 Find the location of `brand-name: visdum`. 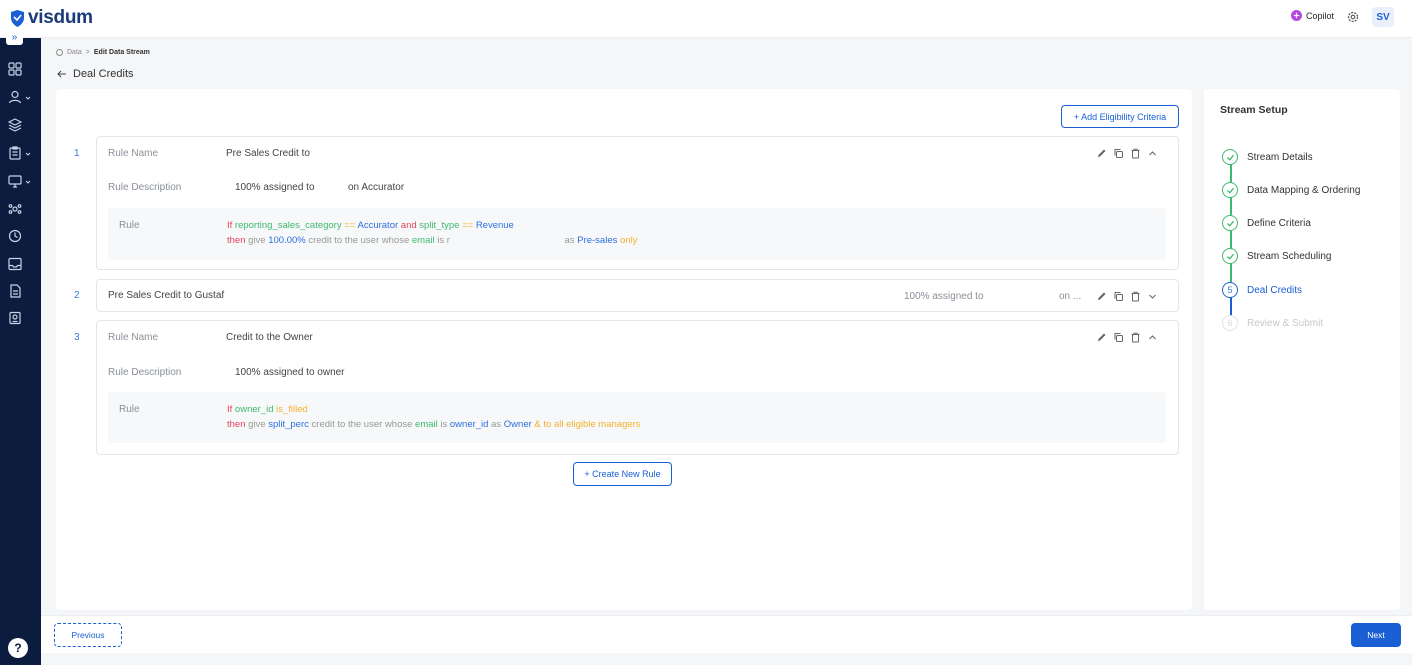

brand-name: visdum is located at coordinates (60, 17).